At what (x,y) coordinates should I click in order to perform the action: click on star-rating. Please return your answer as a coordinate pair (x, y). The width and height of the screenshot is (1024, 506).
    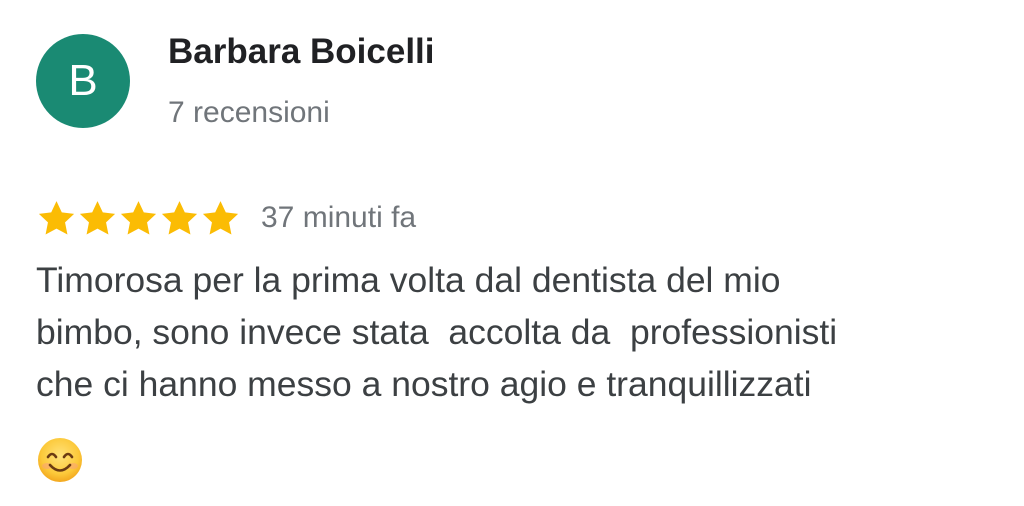
    Looking at the image, I should click on (138, 218).